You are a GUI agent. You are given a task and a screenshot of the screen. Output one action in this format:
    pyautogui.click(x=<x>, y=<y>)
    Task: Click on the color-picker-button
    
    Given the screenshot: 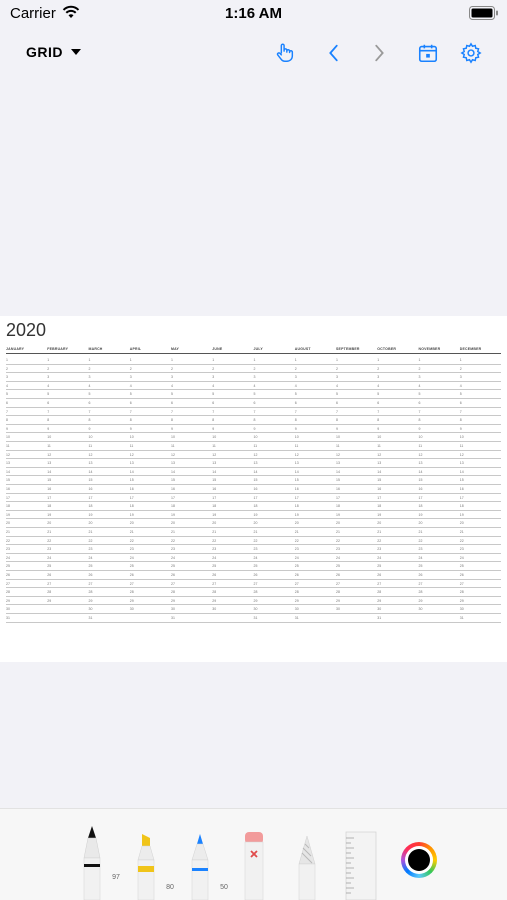 What is the action you would take?
    pyautogui.click(x=419, y=860)
    